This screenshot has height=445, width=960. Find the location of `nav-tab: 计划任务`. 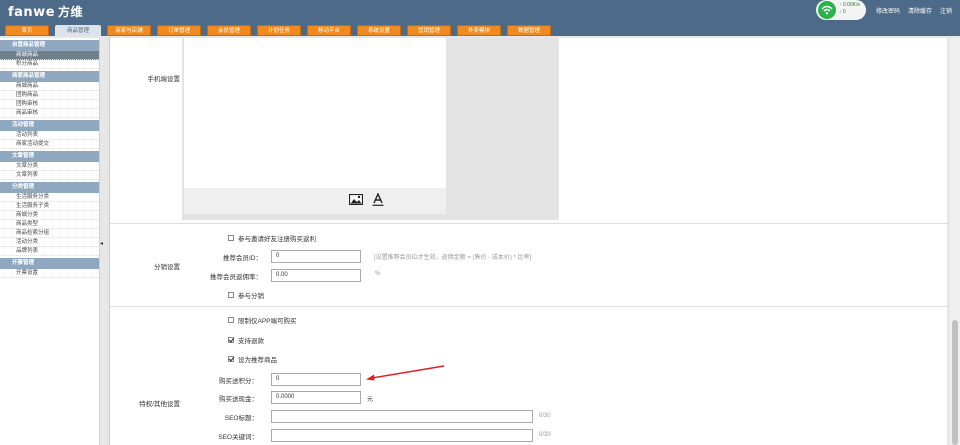

nav-tab: 计划任务 is located at coordinates (279, 30).